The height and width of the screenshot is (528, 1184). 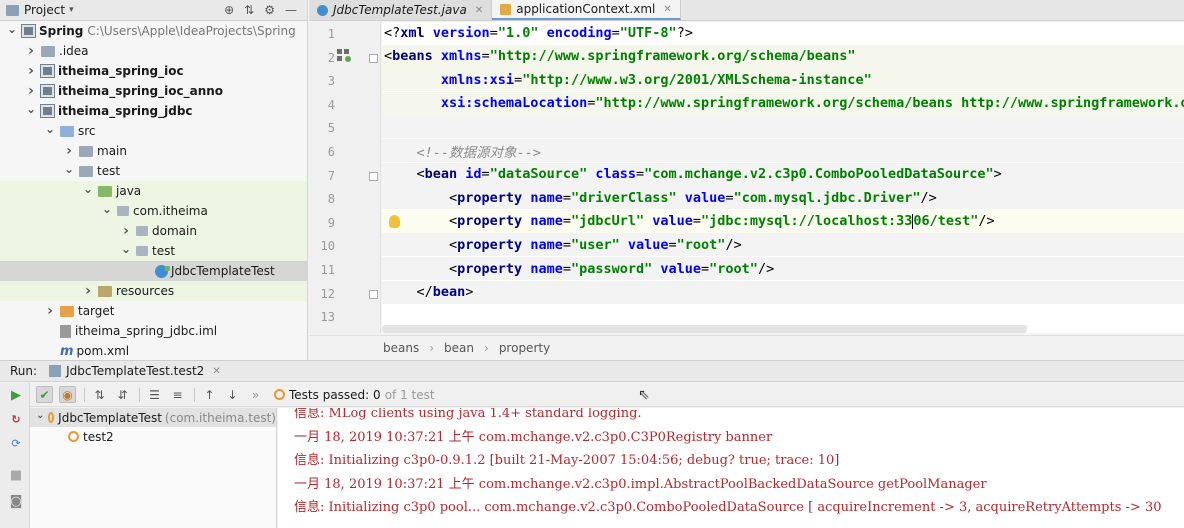 I want to click on editor-tab: applicationContext.xml ✕, so click(x=586, y=10).